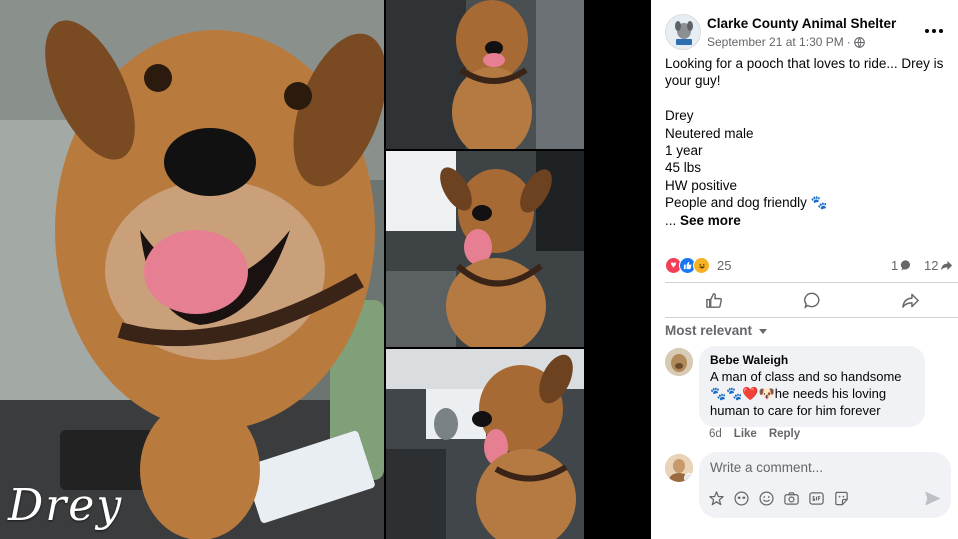 The height and width of the screenshot is (539, 958). Describe the element at coordinates (741, 498) in the screenshot. I see `avatar-face-icon` at that location.